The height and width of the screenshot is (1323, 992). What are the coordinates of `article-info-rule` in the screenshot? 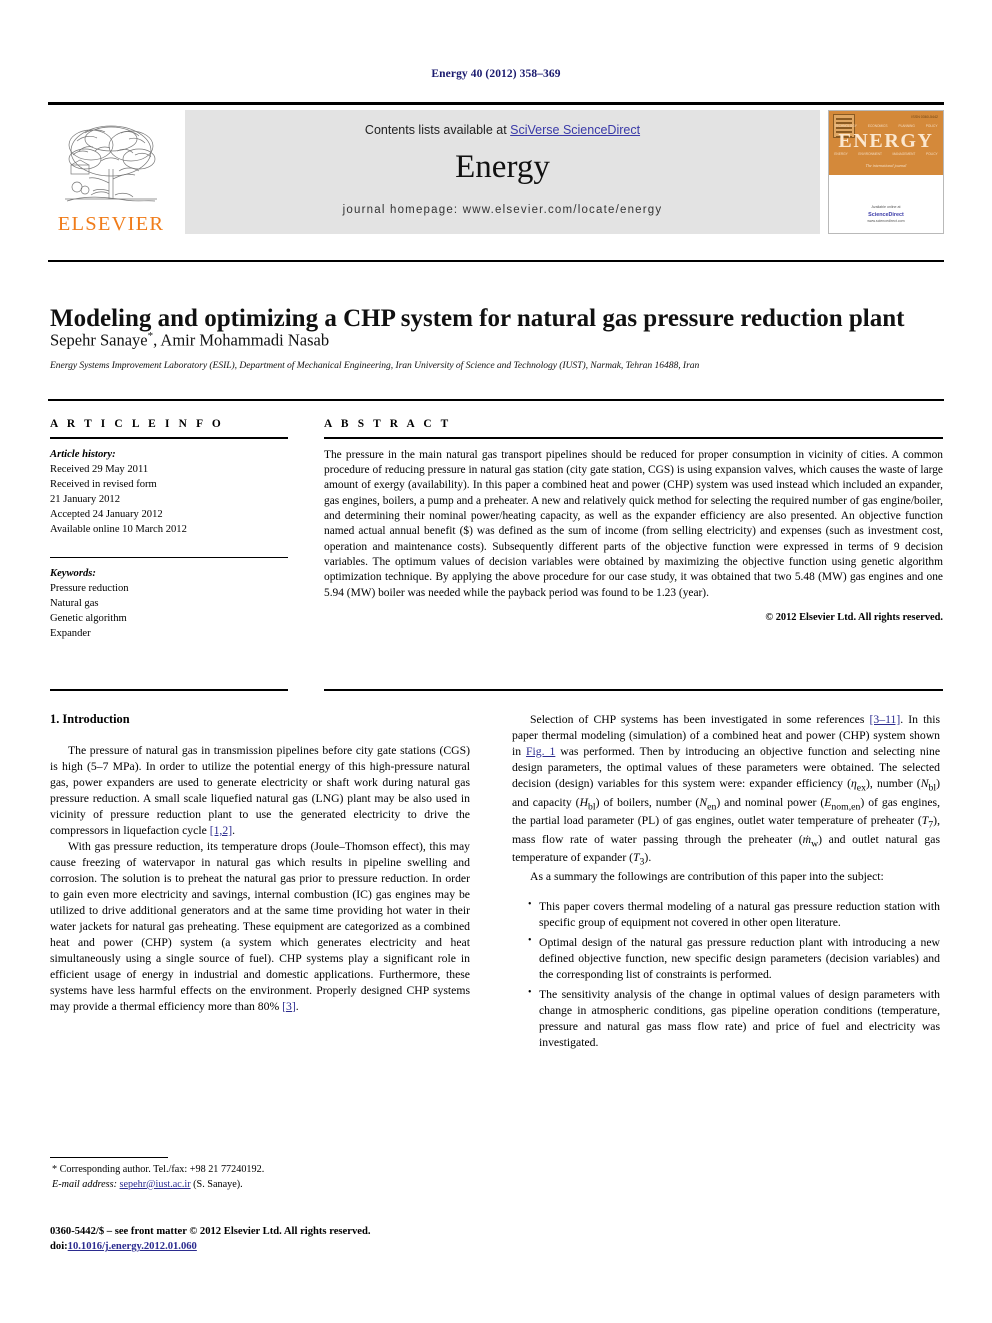 It's located at (169, 438).